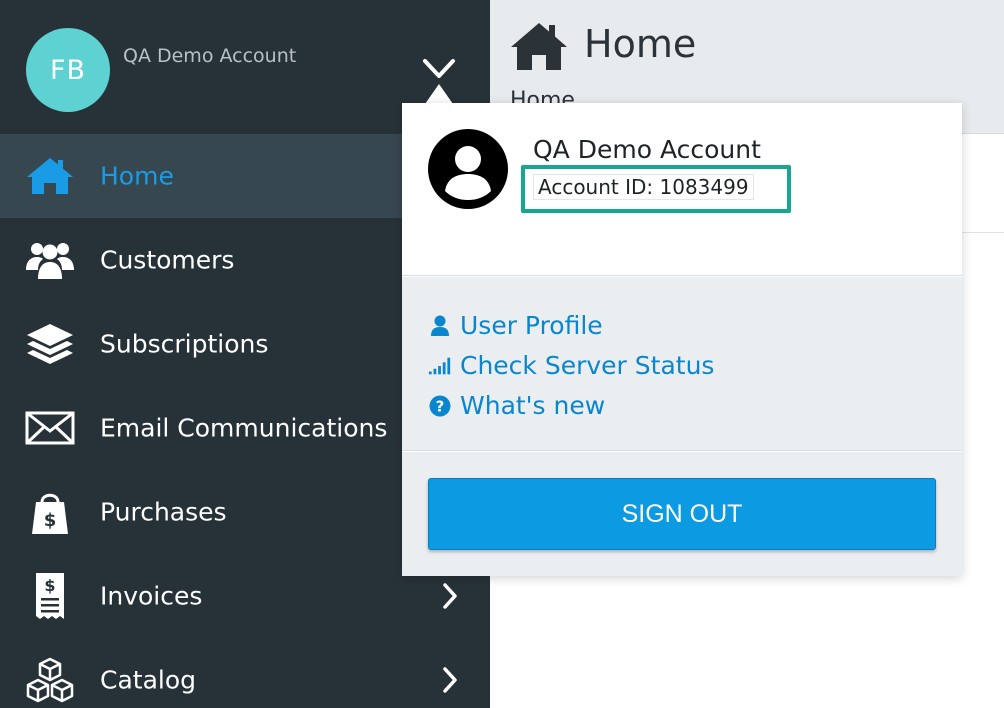 Image resolution: width=1004 pixels, height=708 pixels. I want to click on check-server-status-label: Check Server Status, so click(587, 365).